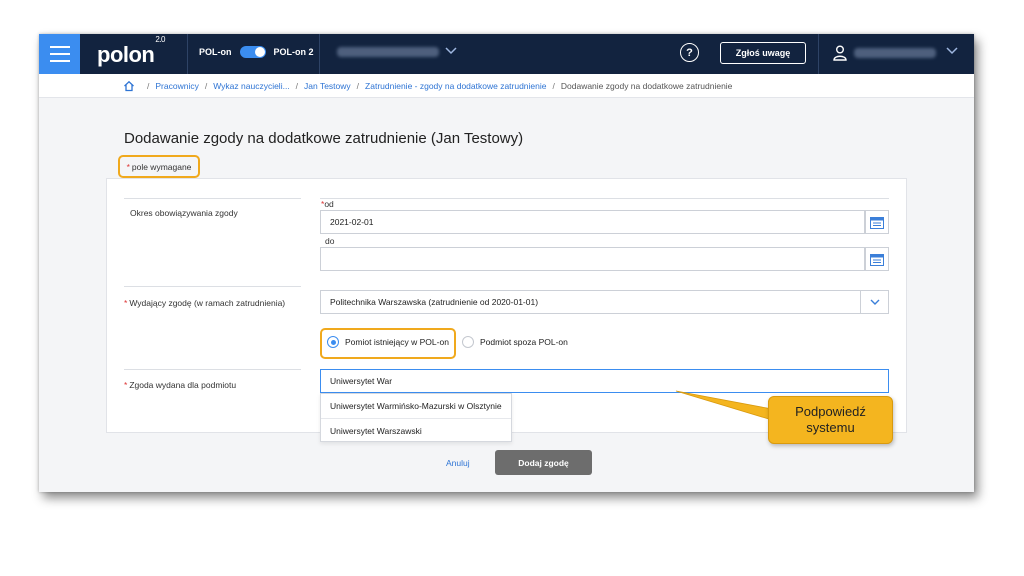  I want to click on date-from-input: 2021-02-01, so click(592, 222).